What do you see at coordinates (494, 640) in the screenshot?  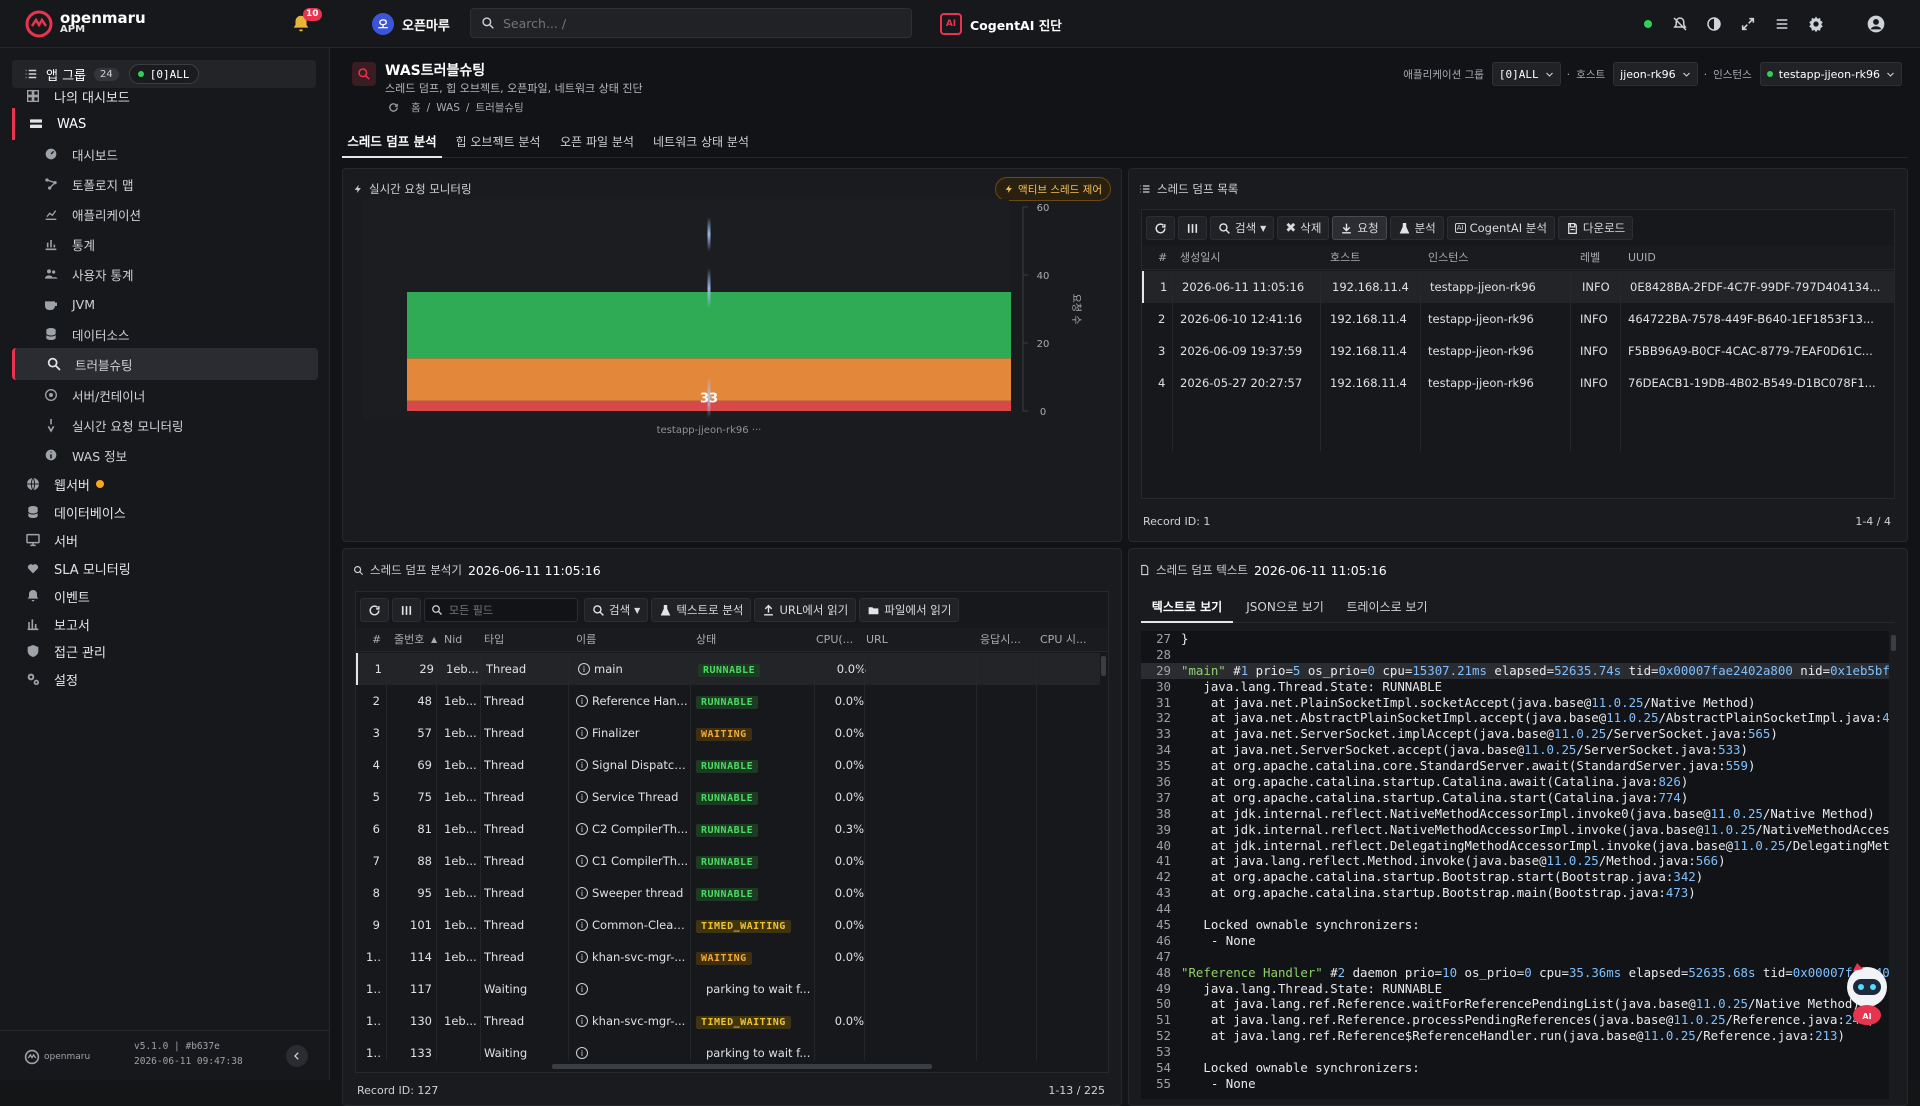 I see `col-type: 타입` at bounding box center [494, 640].